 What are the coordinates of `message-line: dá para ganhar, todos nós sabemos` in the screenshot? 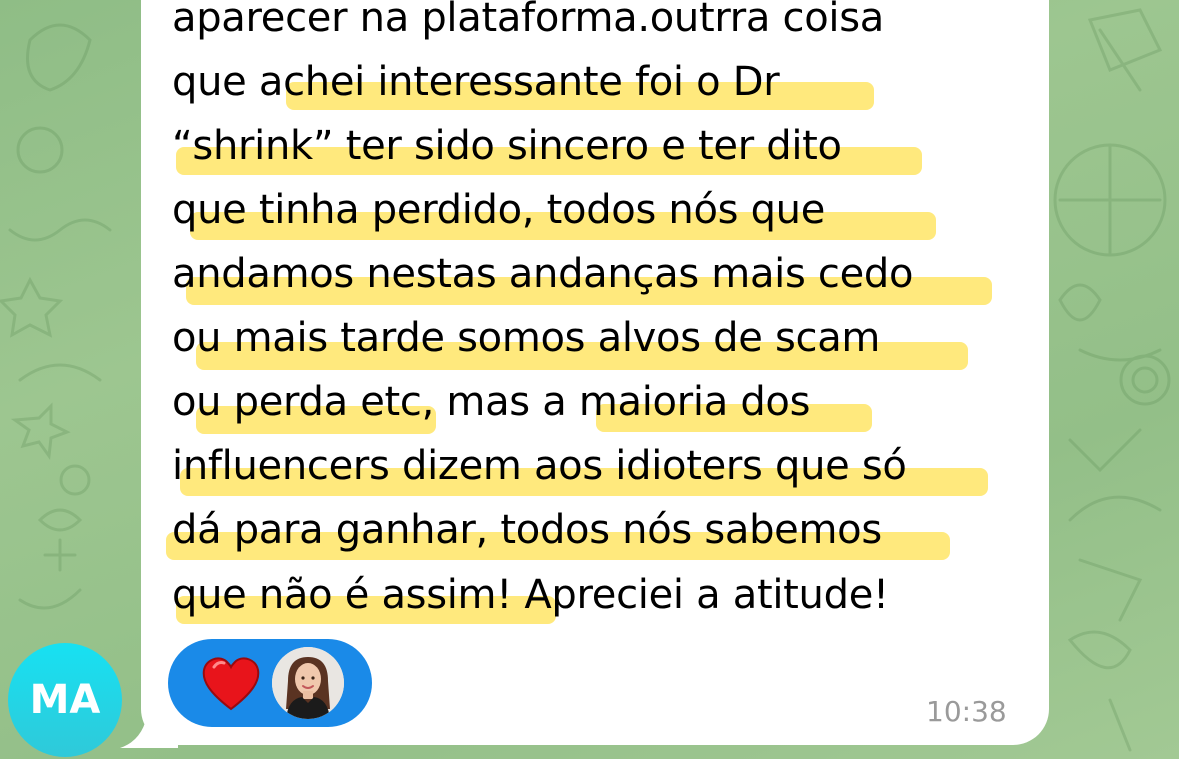 It's located at (527, 530).